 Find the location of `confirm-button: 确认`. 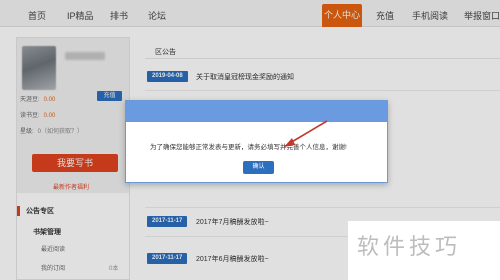

confirm-button: 确认 is located at coordinates (258, 167).